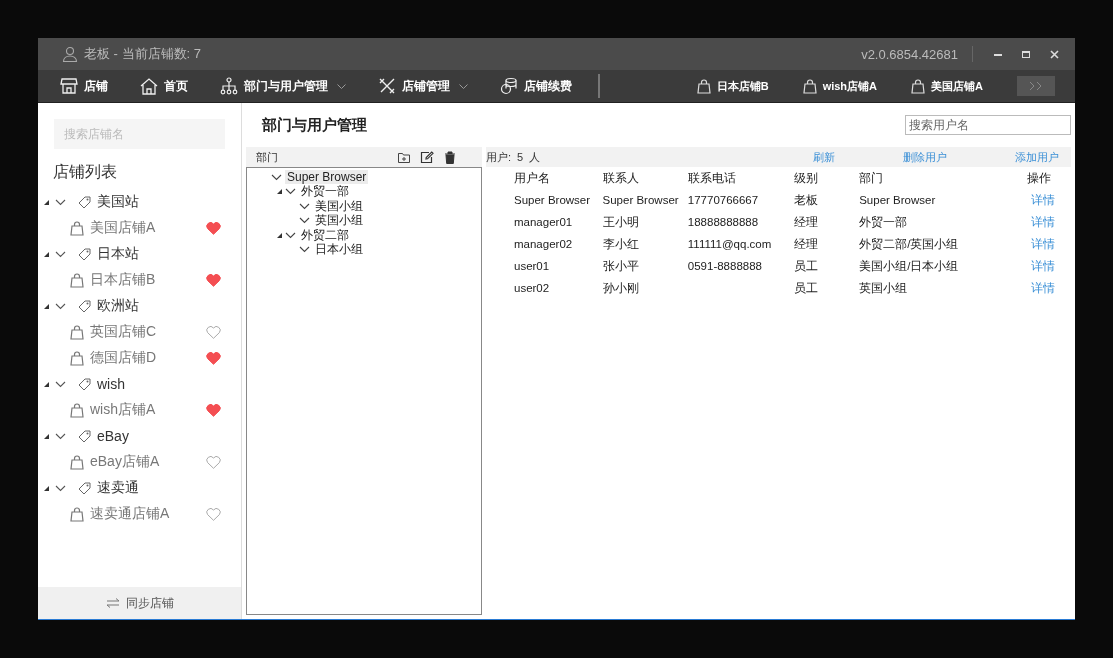 Image resolution: width=1113 pixels, height=658 pixels. What do you see at coordinates (164, 86) in the screenshot?
I see `menu-item: 首页` at bounding box center [164, 86].